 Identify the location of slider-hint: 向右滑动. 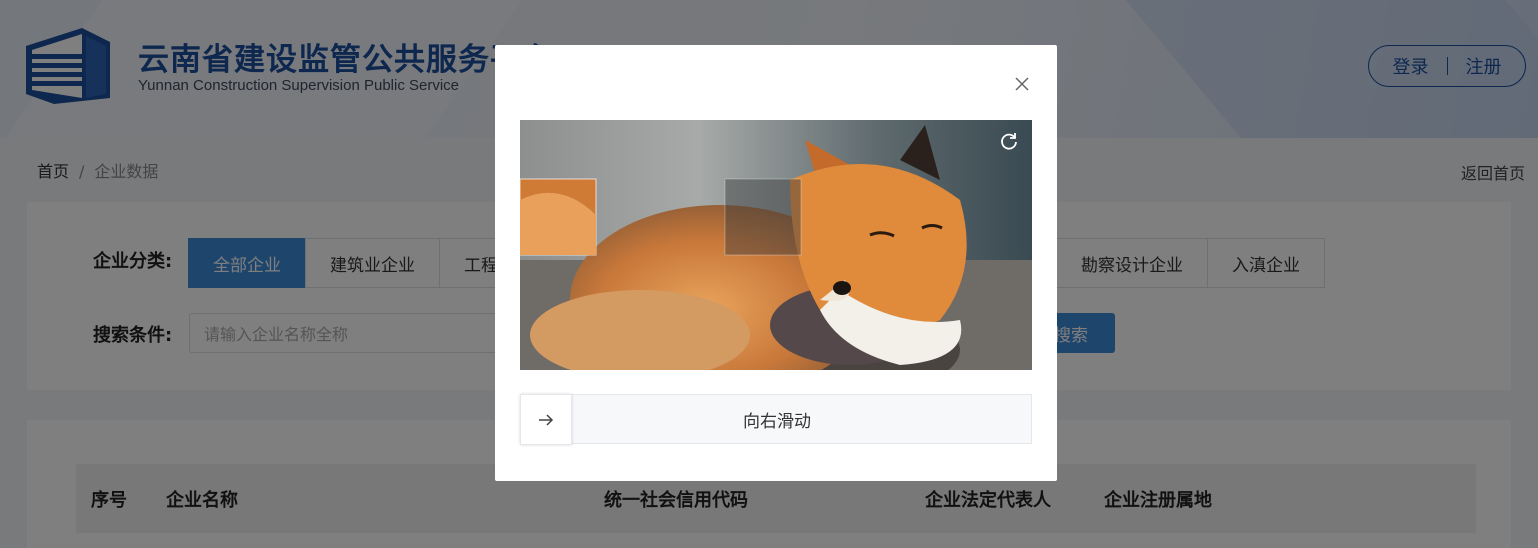
(777, 421).